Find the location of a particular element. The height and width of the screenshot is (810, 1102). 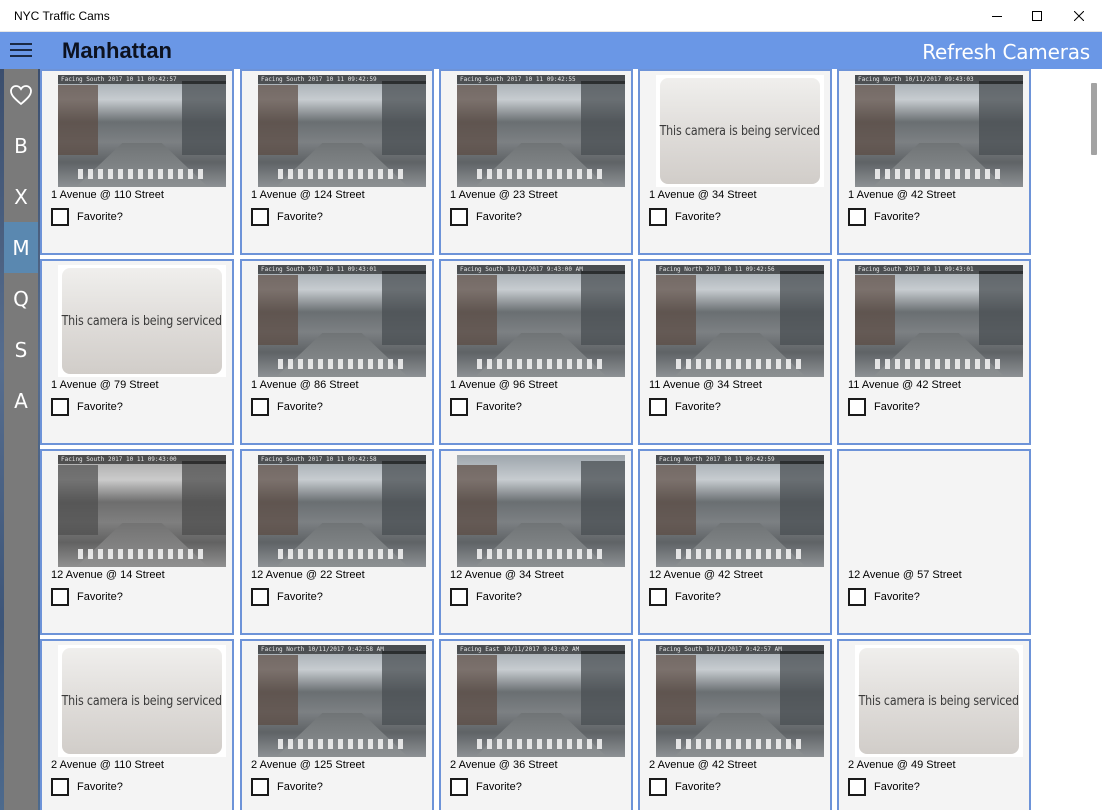

refresh-cameras-button: Refresh Cameras is located at coordinates (1006, 52).